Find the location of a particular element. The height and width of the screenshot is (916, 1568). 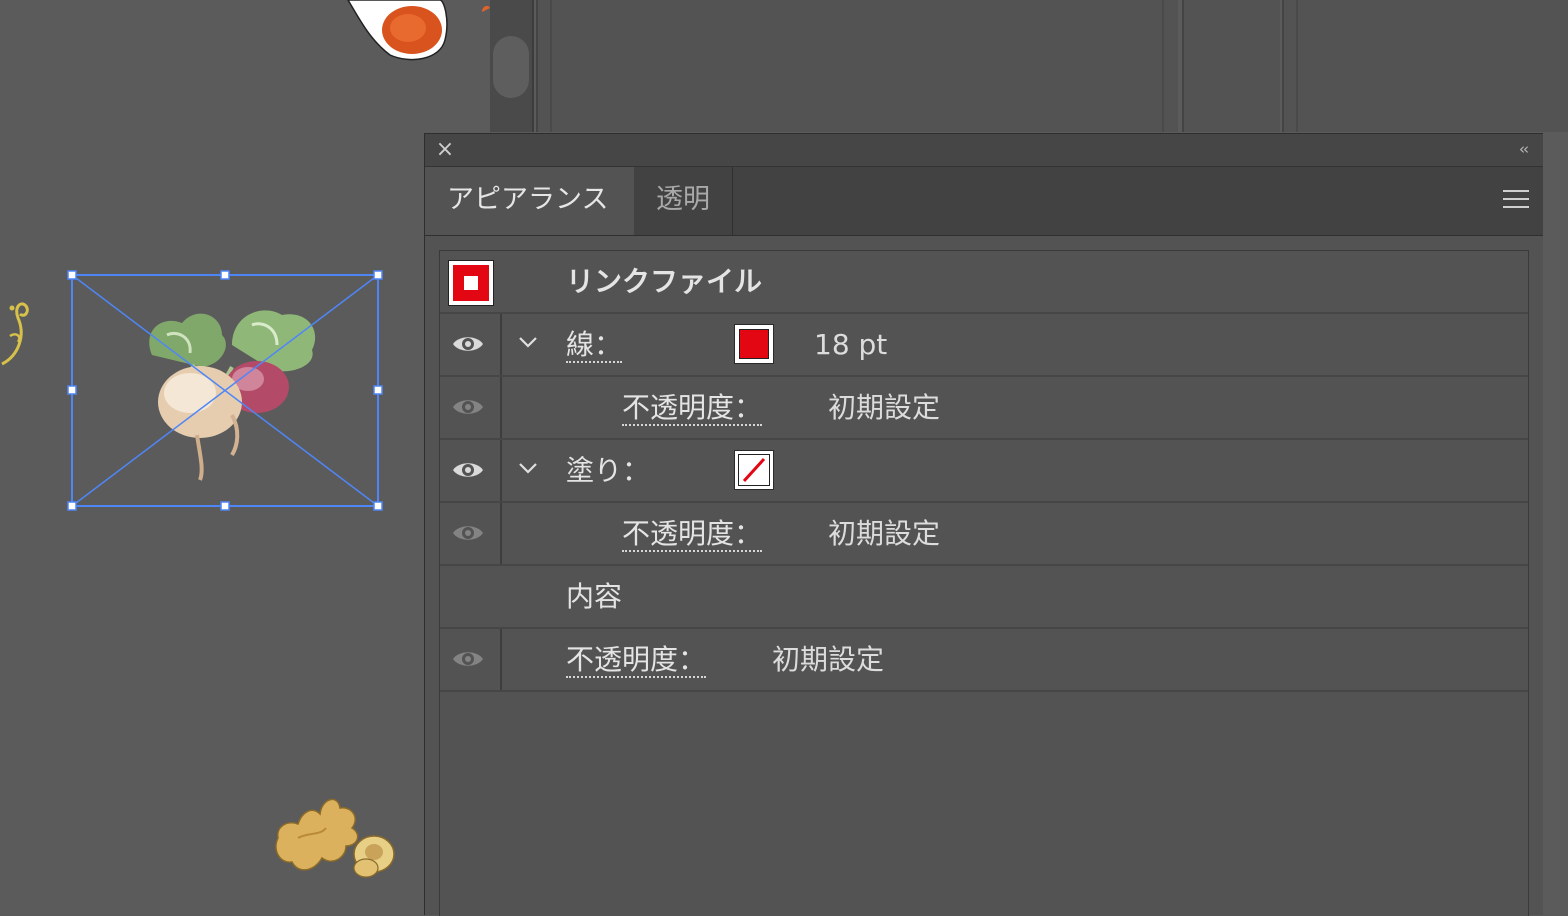

swirl-ornament is located at coordinates (20, 332).